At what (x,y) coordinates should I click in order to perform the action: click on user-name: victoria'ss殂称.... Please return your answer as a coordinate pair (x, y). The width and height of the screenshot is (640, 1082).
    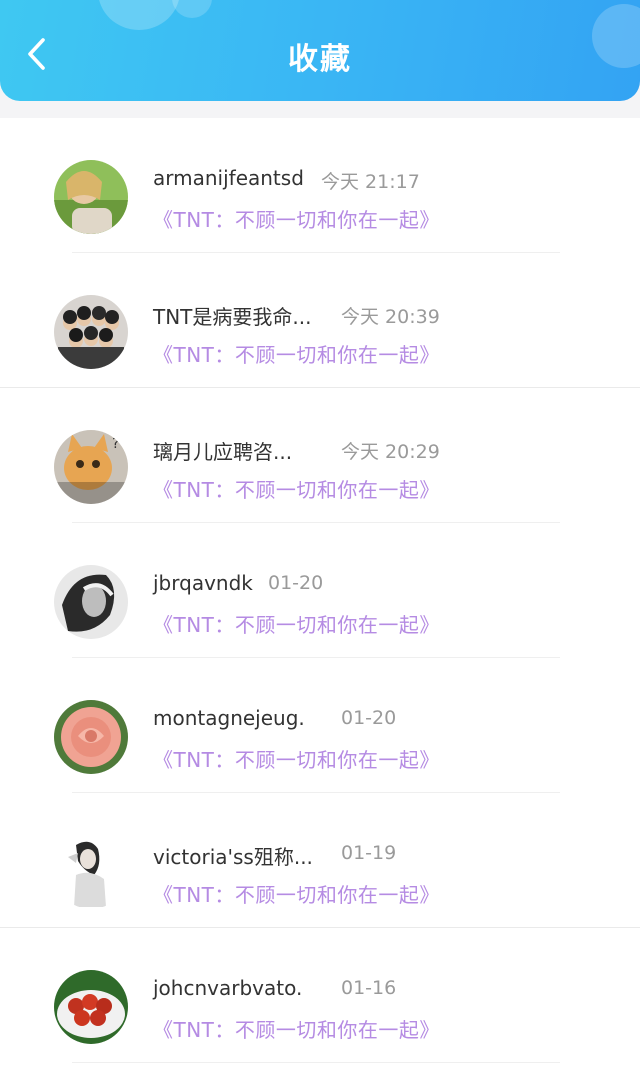
    Looking at the image, I should click on (233, 857).